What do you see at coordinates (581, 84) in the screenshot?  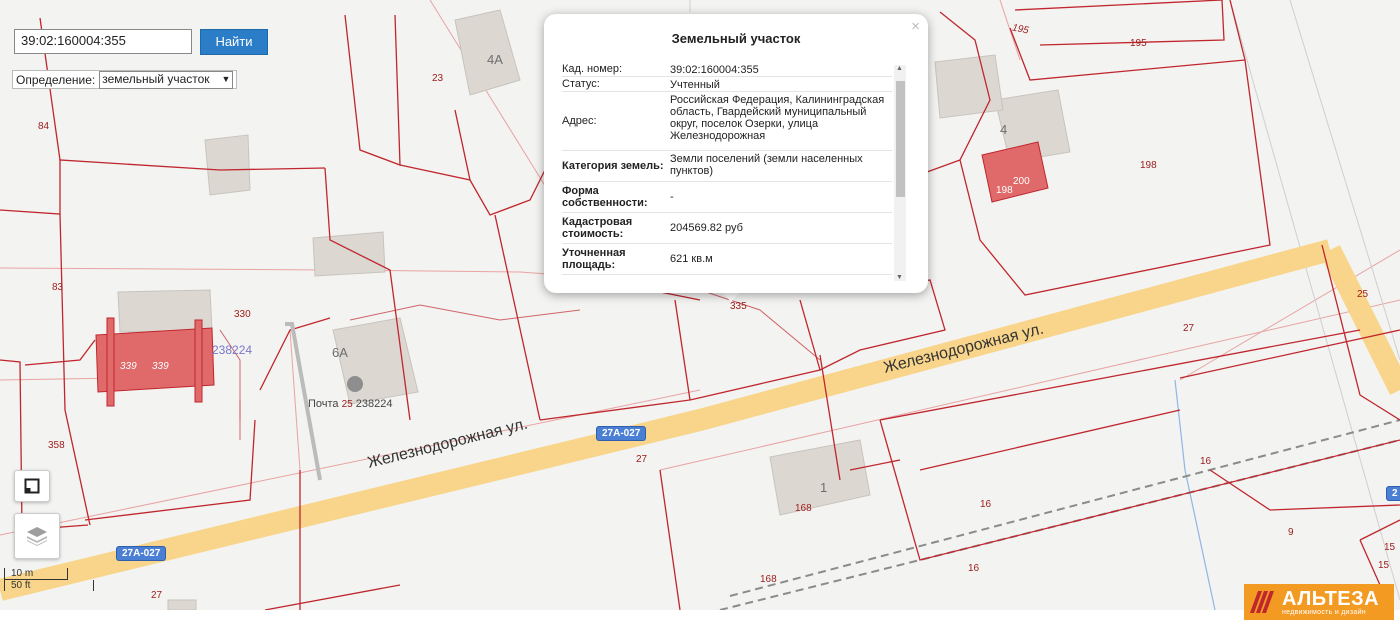 I see `attribute-key: Статус:` at bounding box center [581, 84].